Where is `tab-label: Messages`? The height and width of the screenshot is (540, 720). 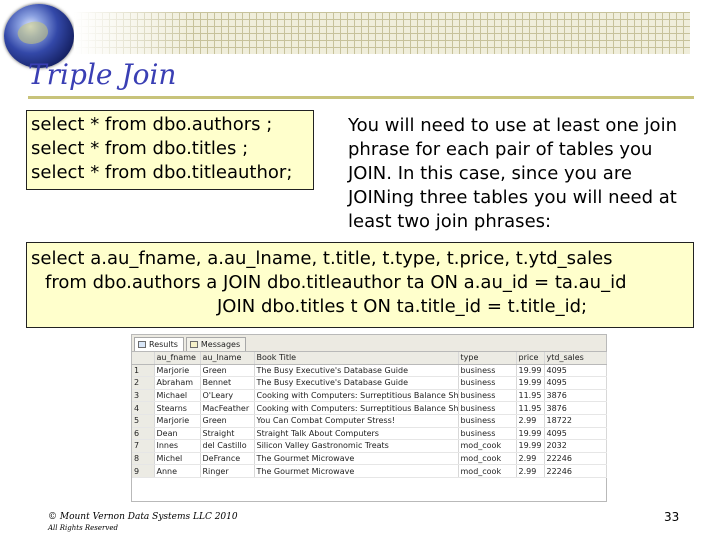 tab-label: Messages is located at coordinates (220, 344).